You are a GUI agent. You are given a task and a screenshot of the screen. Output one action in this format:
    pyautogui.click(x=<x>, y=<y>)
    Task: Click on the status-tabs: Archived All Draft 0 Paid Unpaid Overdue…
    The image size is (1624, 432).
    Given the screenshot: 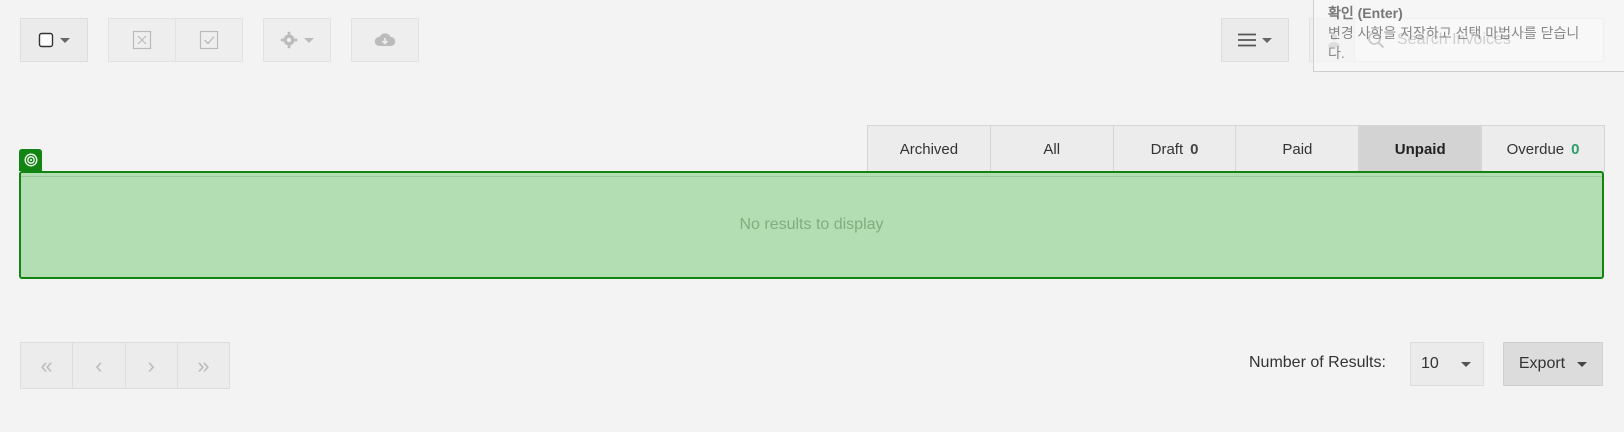 What is the action you would take?
    pyautogui.click(x=1236, y=148)
    